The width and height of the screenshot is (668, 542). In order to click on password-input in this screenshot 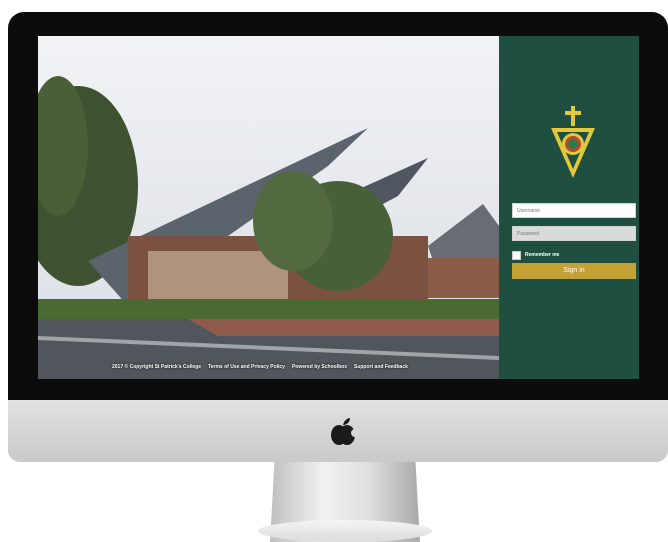, I will do `click(574, 233)`.